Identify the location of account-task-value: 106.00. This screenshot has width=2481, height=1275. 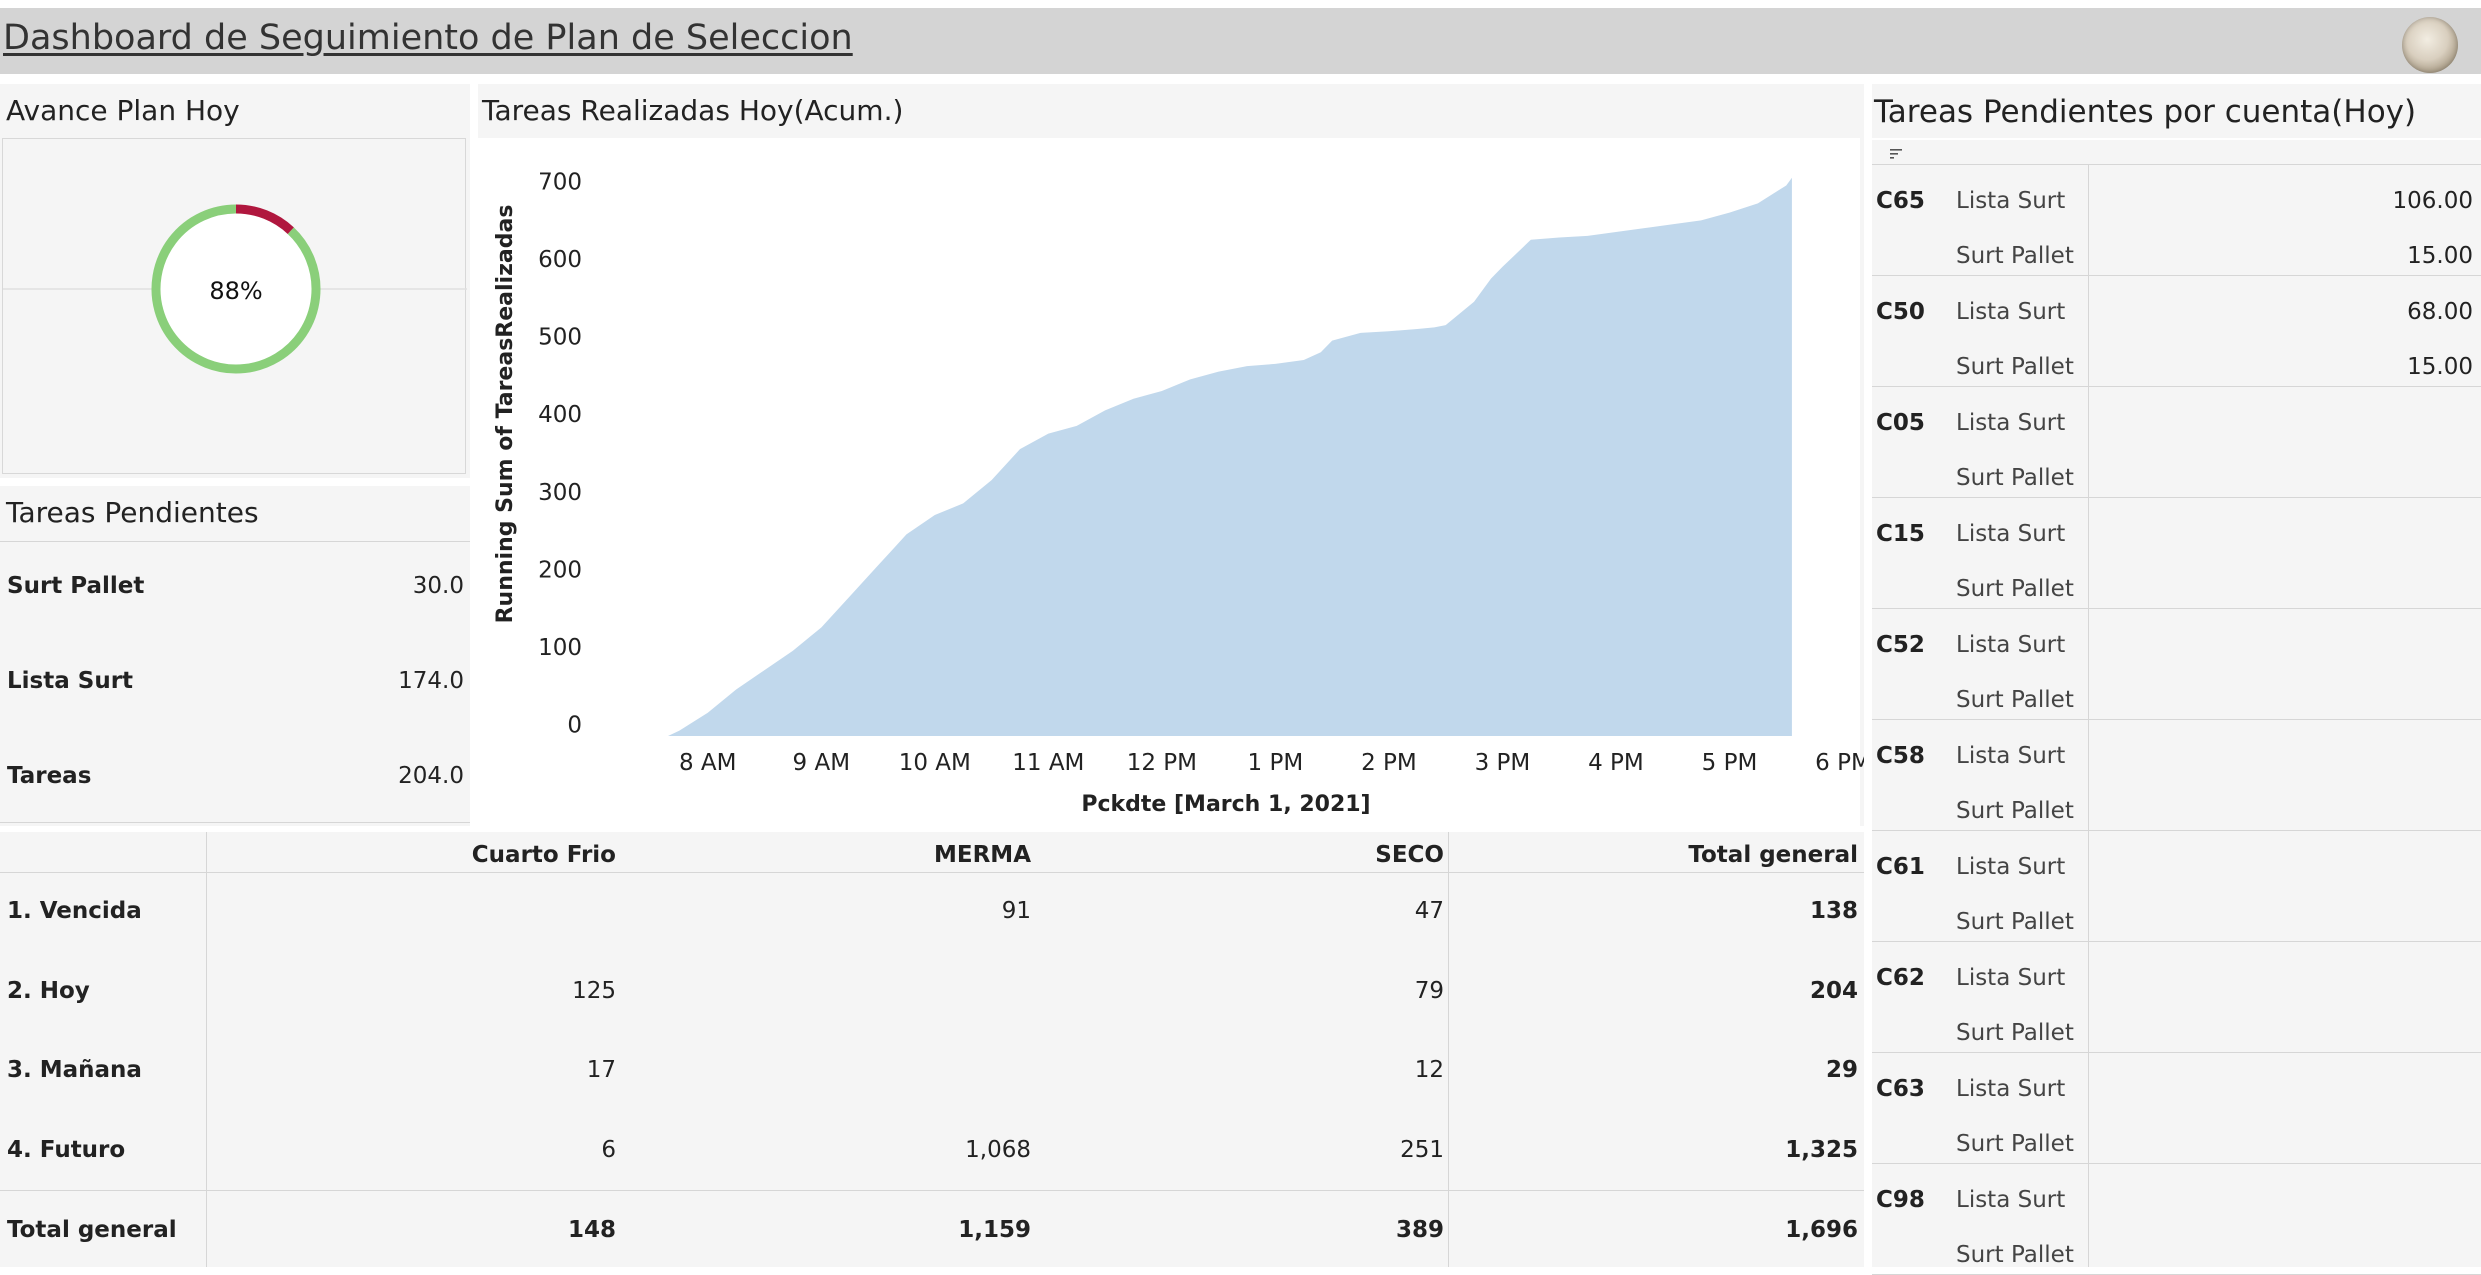
(2433, 201).